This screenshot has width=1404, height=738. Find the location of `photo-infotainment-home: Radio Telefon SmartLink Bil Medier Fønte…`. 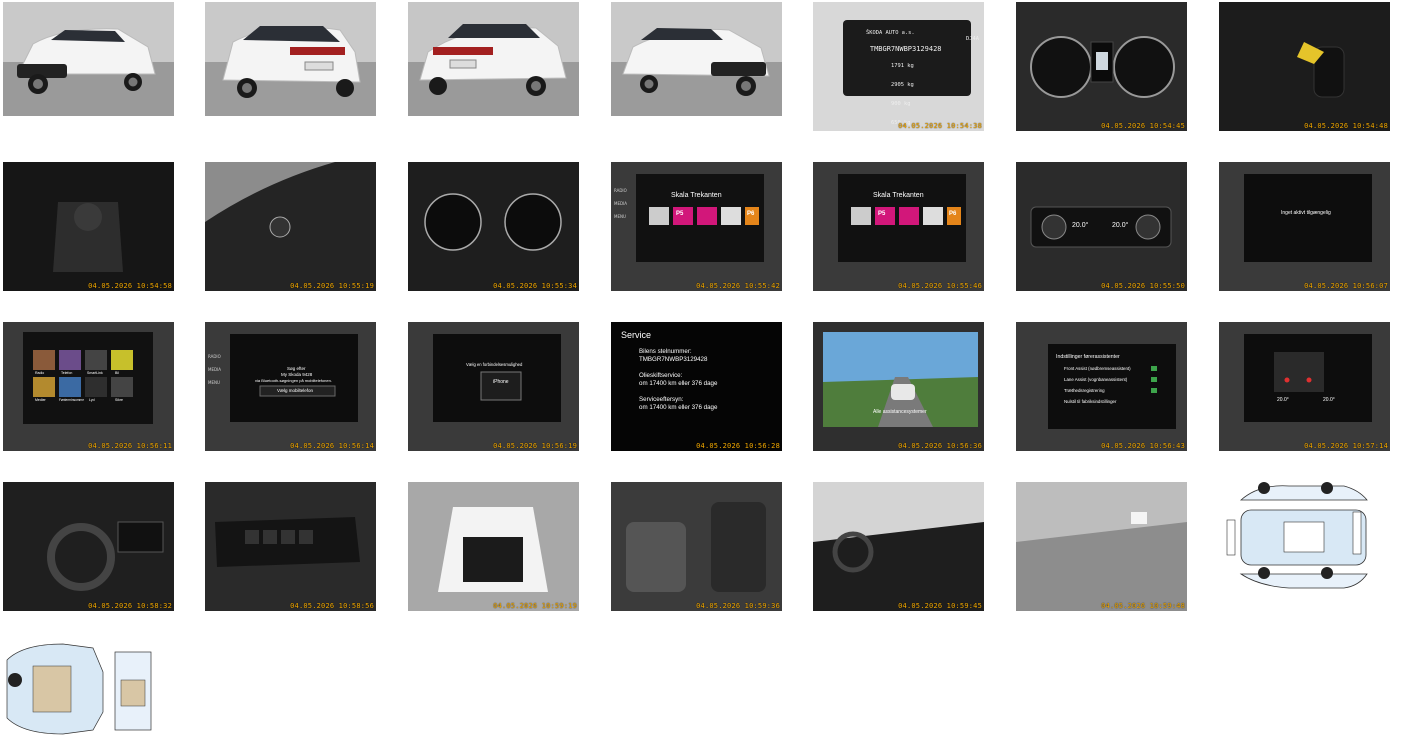

photo-infotainment-home: Radio Telefon SmartLink Bil Medier Fønte… is located at coordinates (88, 386).